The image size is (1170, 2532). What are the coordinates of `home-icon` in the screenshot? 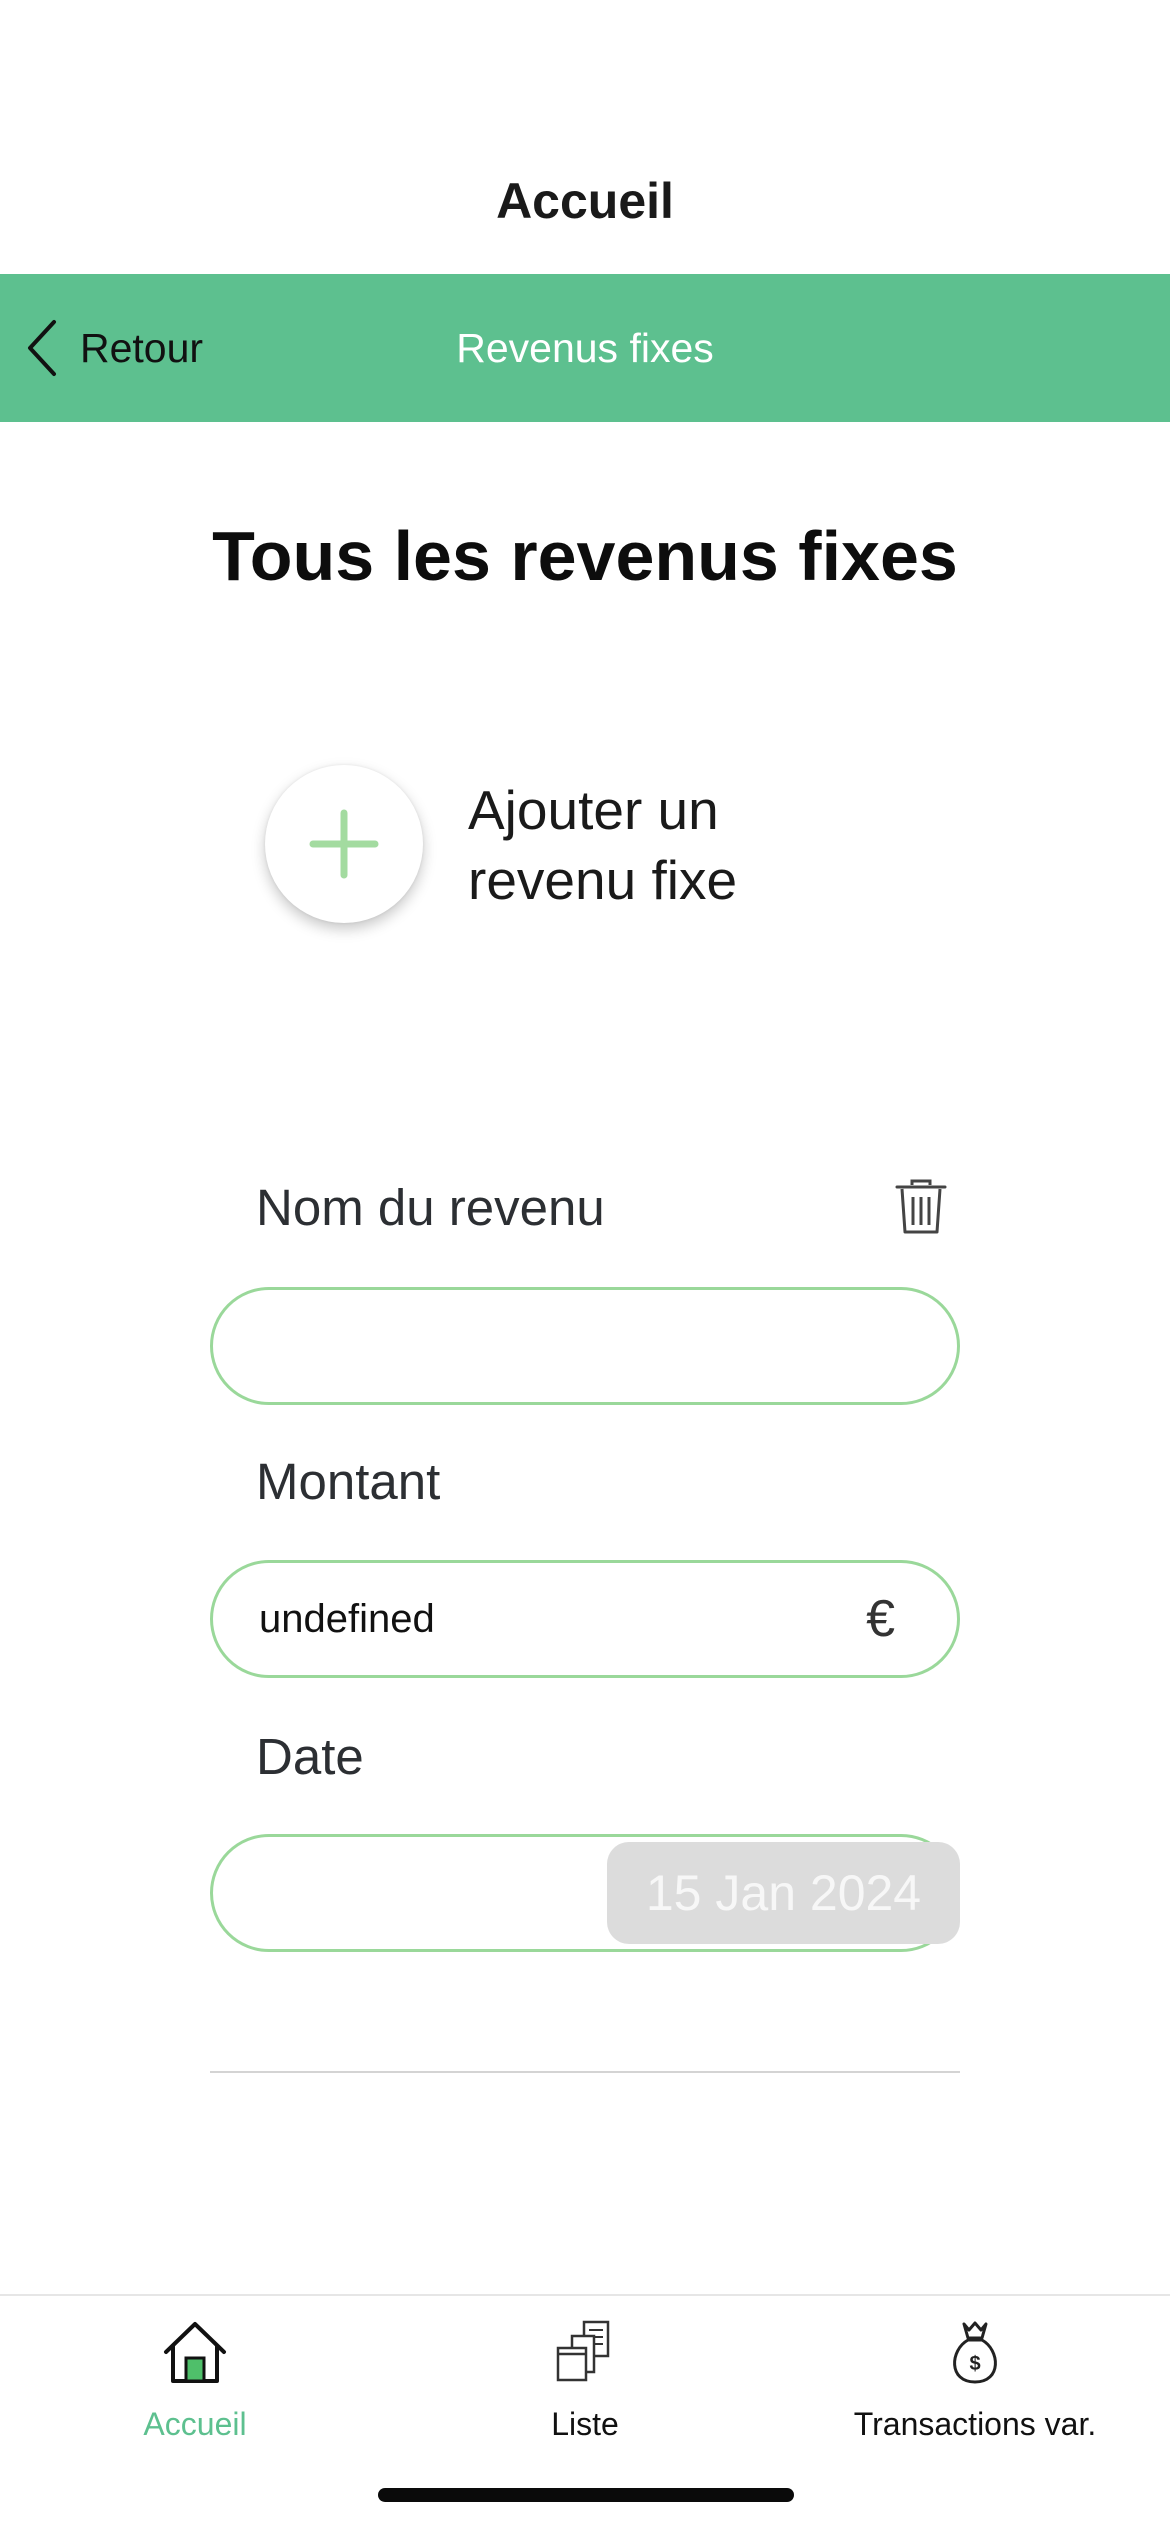 It's located at (195, 2352).